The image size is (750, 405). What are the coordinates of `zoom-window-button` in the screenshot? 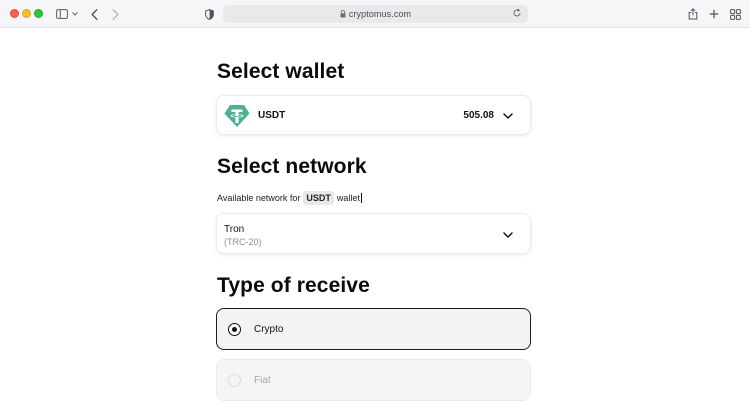 It's located at (38, 13).